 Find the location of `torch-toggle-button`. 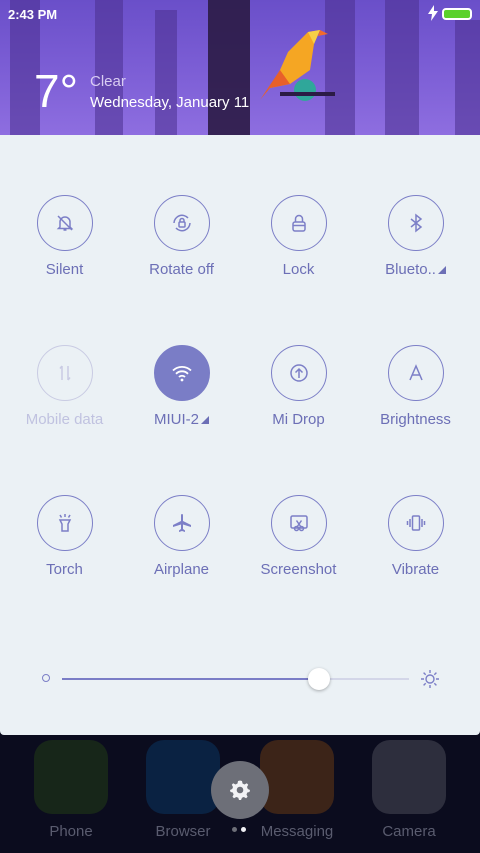

torch-toggle-button is located at coordinates (64, 523).